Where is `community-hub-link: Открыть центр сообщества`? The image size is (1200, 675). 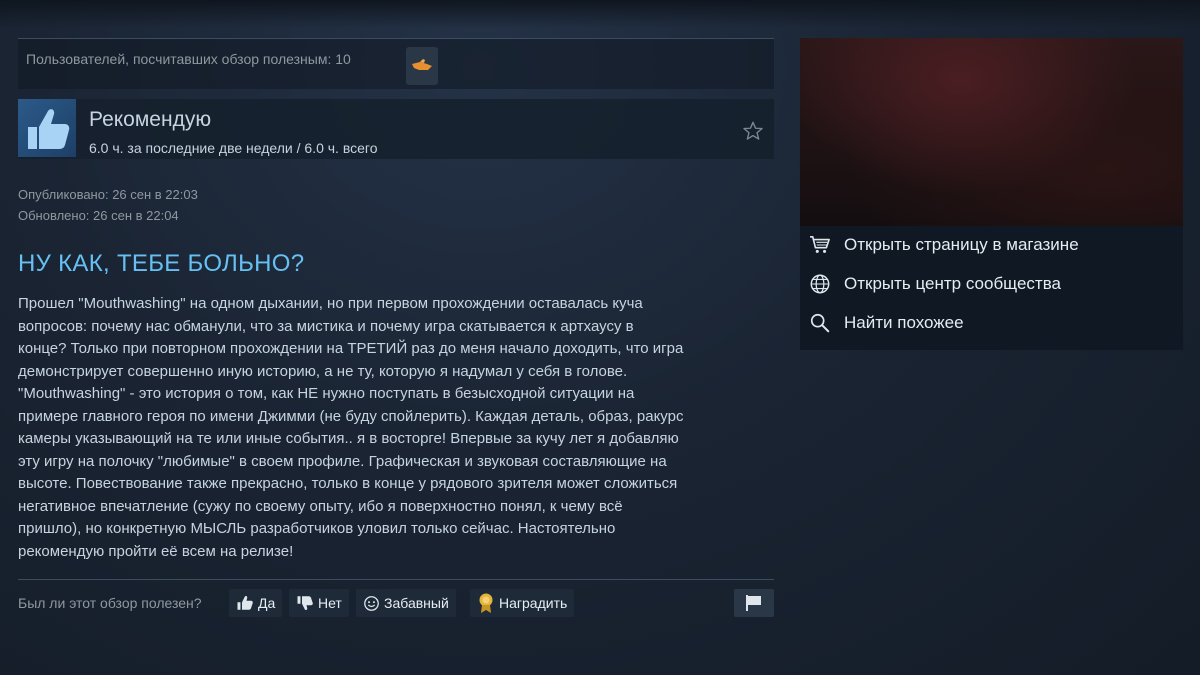 community-hub-link: Открыть центр сообщества is located at coordinates (993, 284).